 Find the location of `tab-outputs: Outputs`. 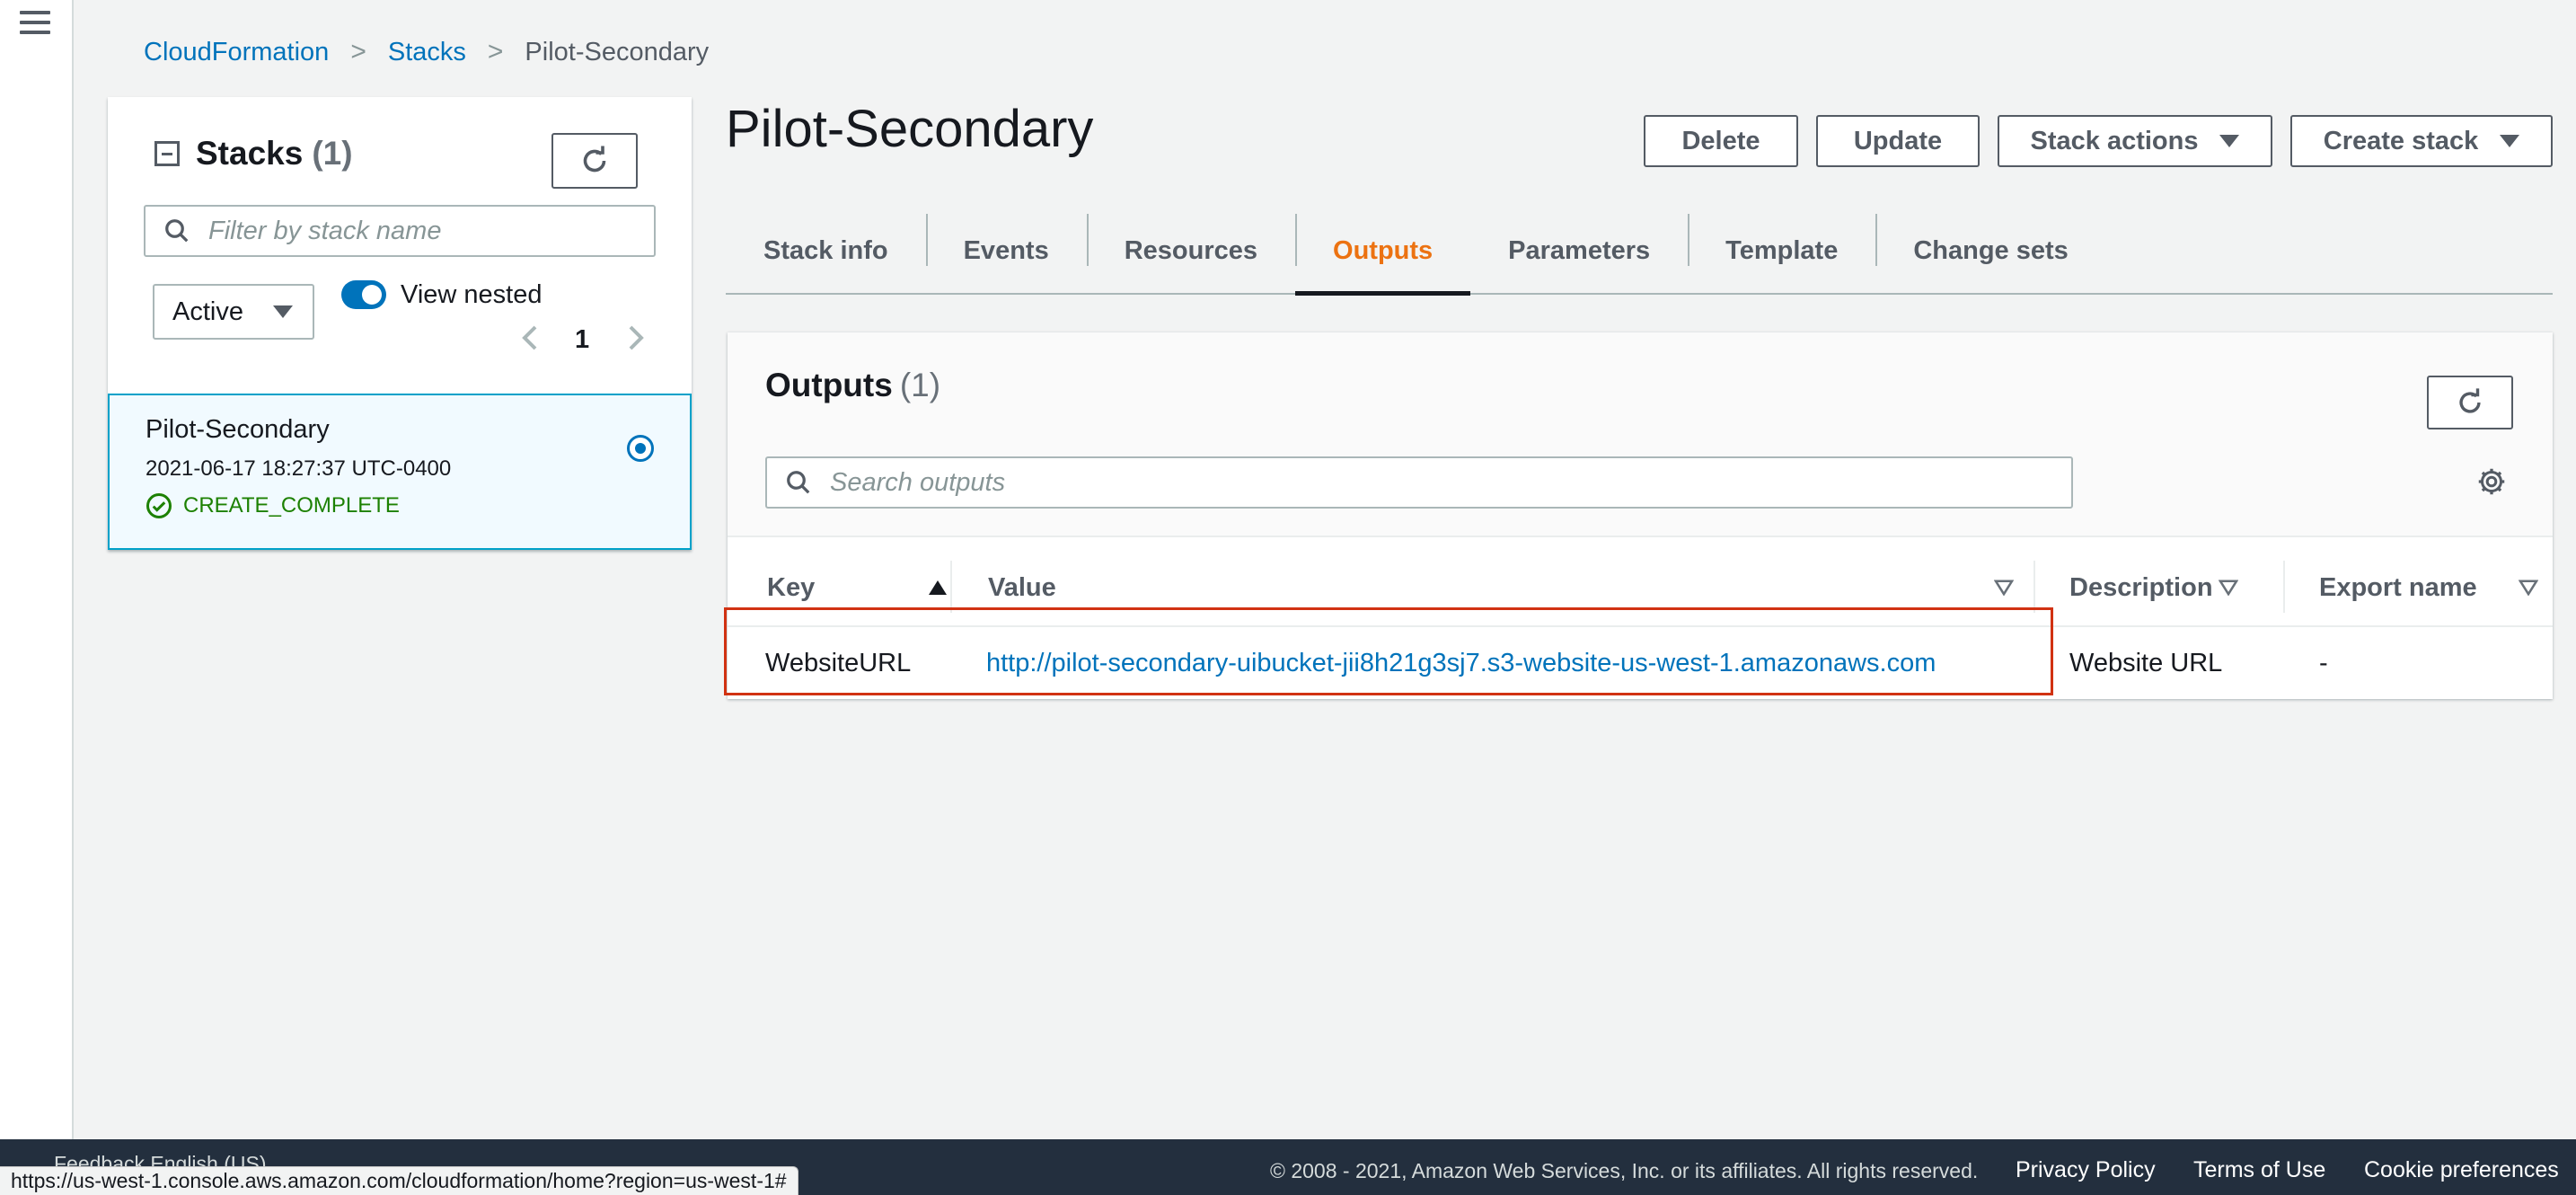

tab-outputs: Outputs is located at coordinates (1383, 252).